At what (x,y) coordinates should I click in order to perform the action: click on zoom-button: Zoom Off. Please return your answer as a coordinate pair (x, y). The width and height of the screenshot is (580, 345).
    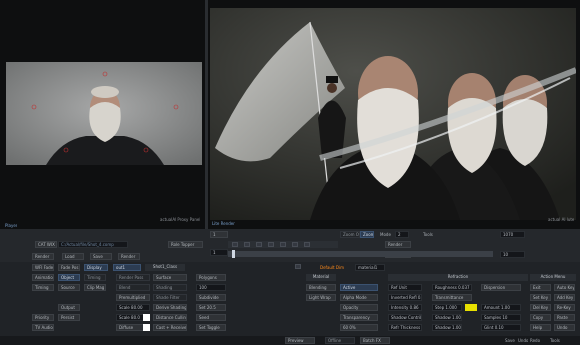
    Looking at the image, I should click on (350, 234).